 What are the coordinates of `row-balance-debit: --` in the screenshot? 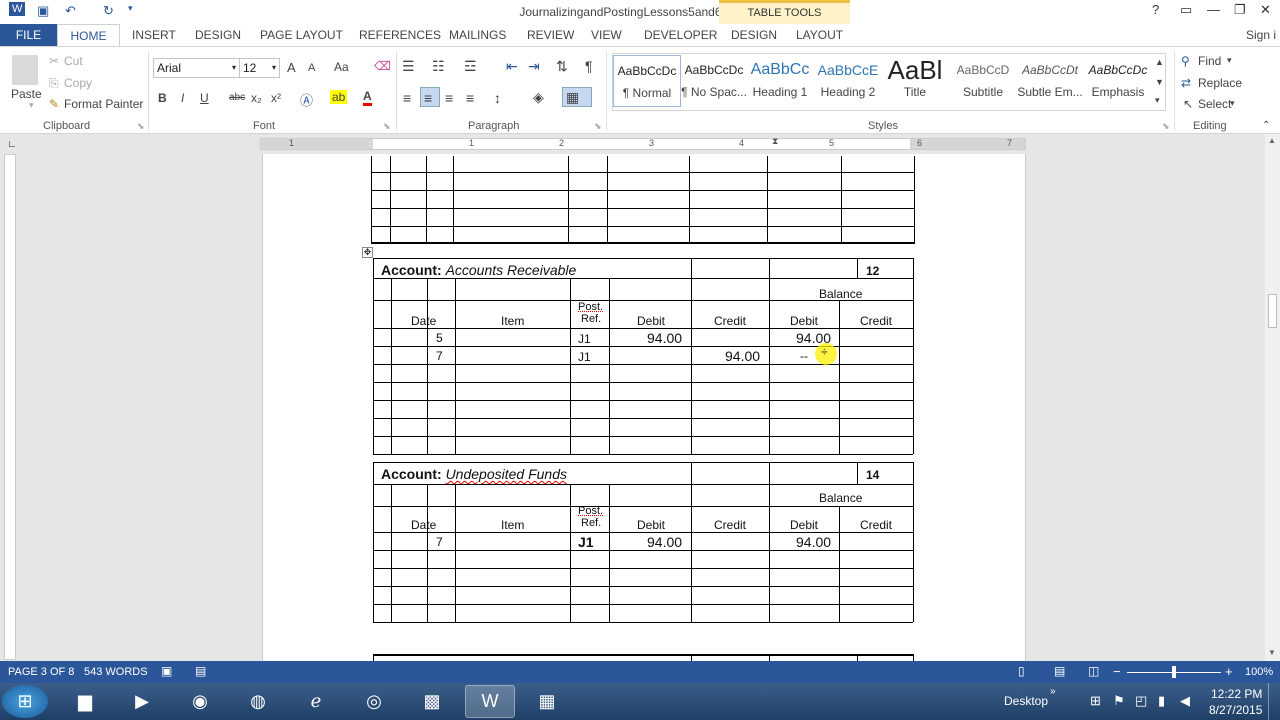 It's located at (804, 356).